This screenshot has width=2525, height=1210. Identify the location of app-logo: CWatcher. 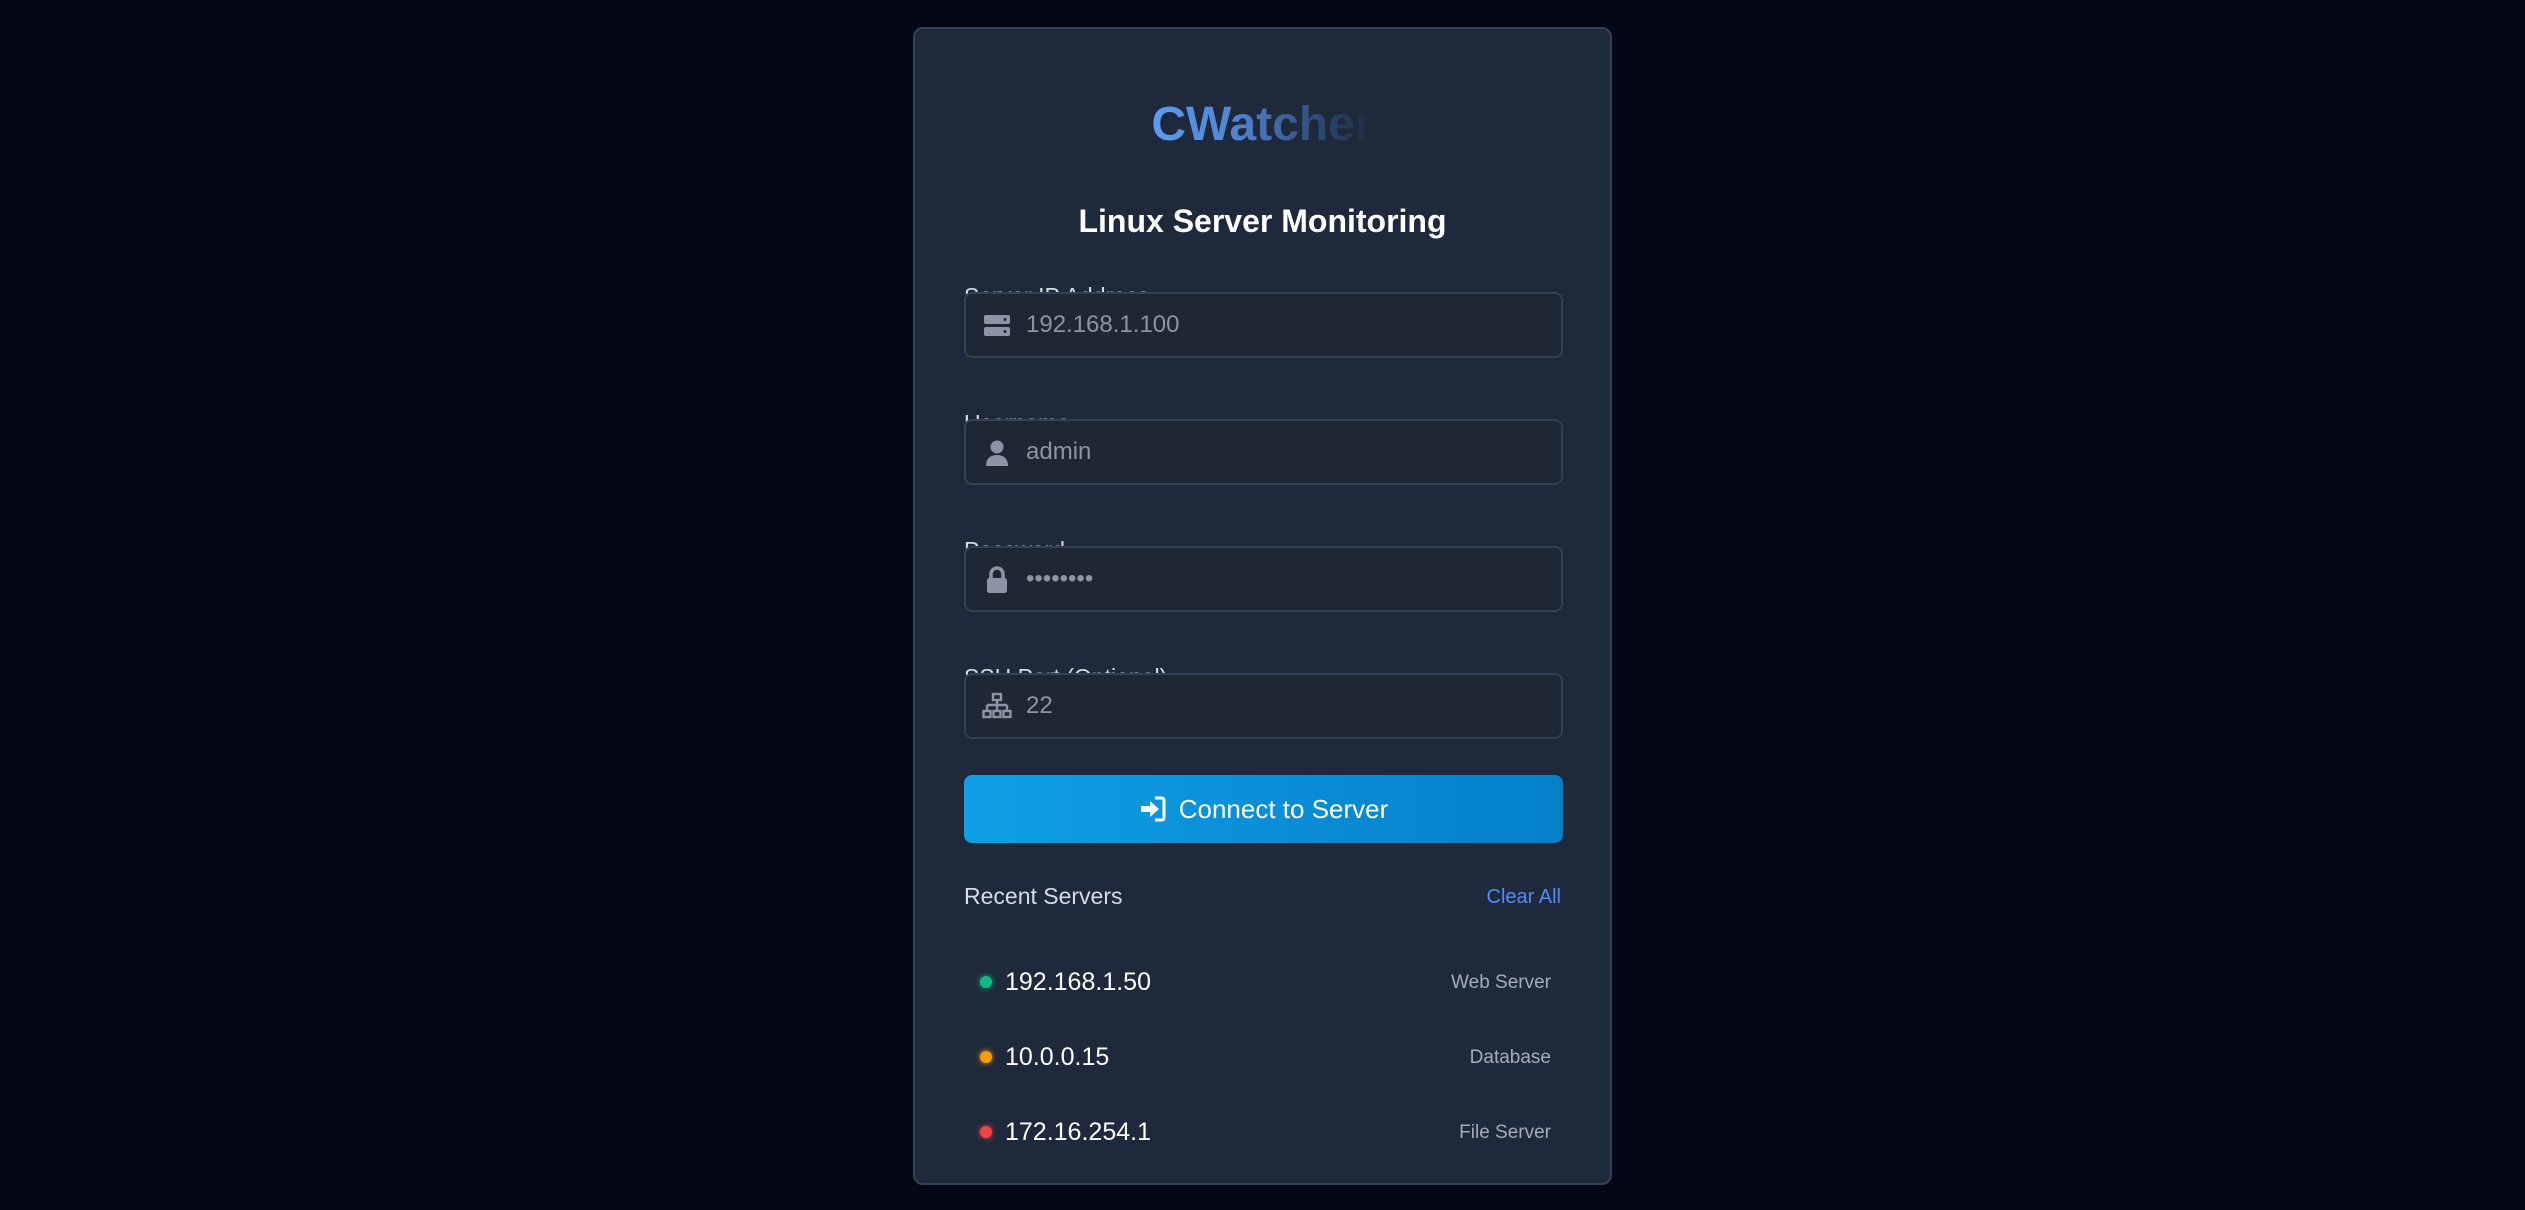
(1262, 125).